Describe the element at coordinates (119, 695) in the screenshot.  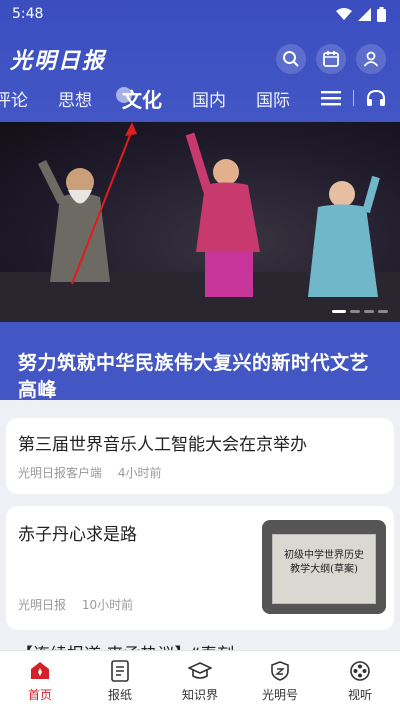
I see `bottom-tab-label: 报纸` at that location.